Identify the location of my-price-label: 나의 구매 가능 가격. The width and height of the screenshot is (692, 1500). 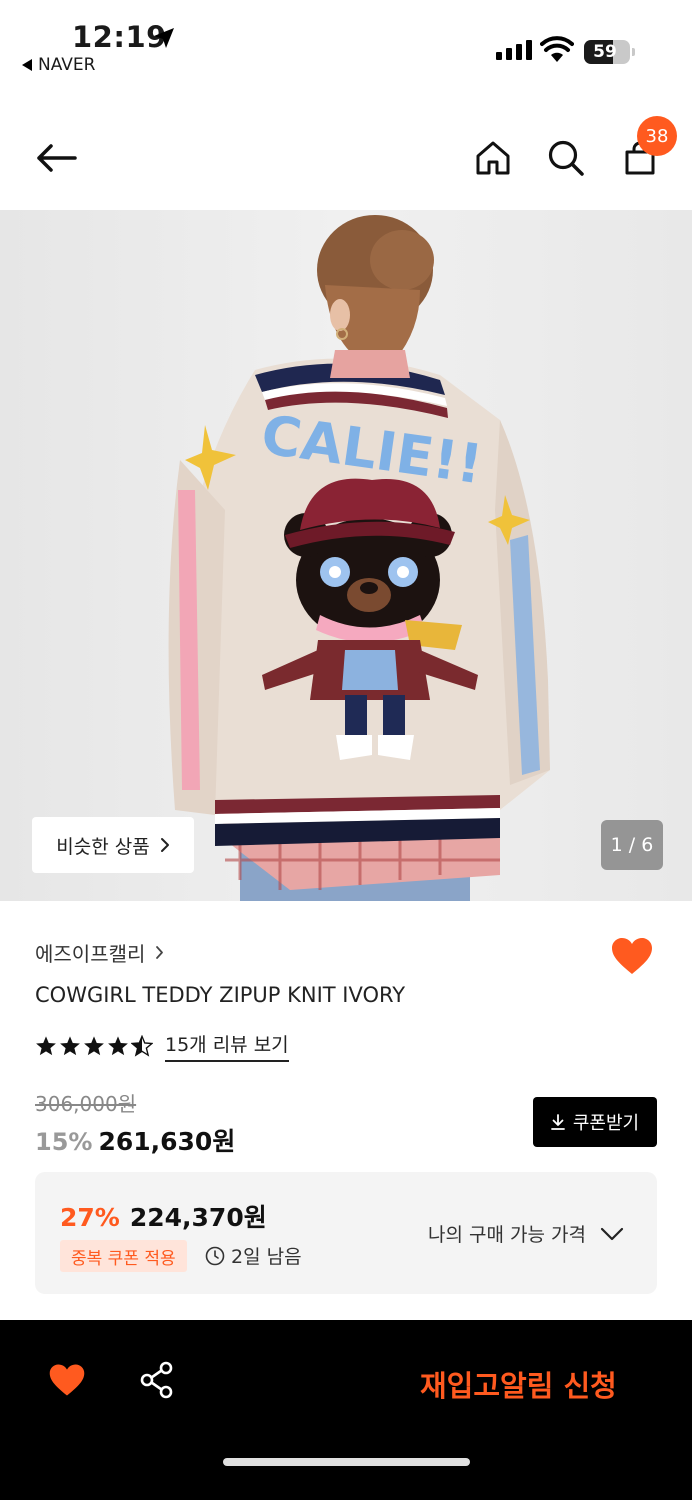
(507, 1235).